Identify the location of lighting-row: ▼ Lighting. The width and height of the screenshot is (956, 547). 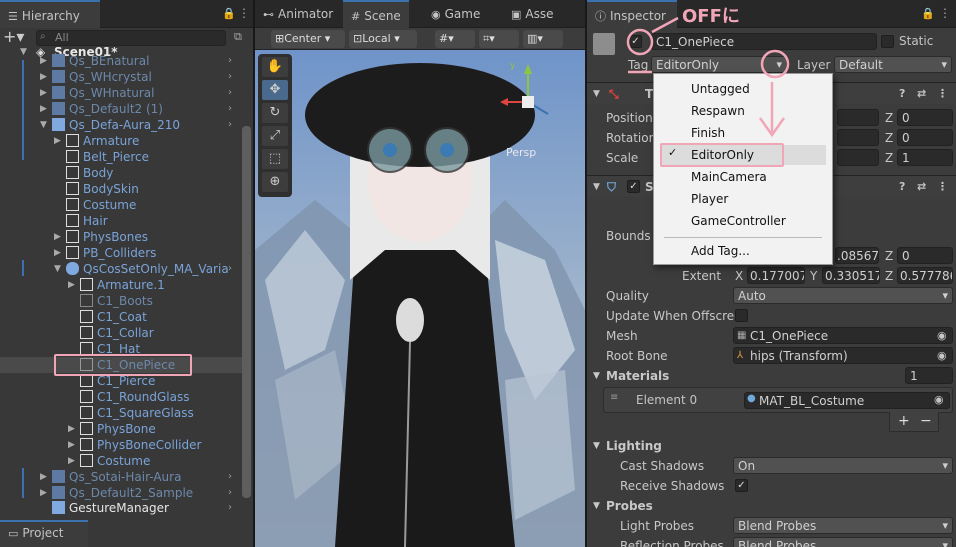
(771, 446).